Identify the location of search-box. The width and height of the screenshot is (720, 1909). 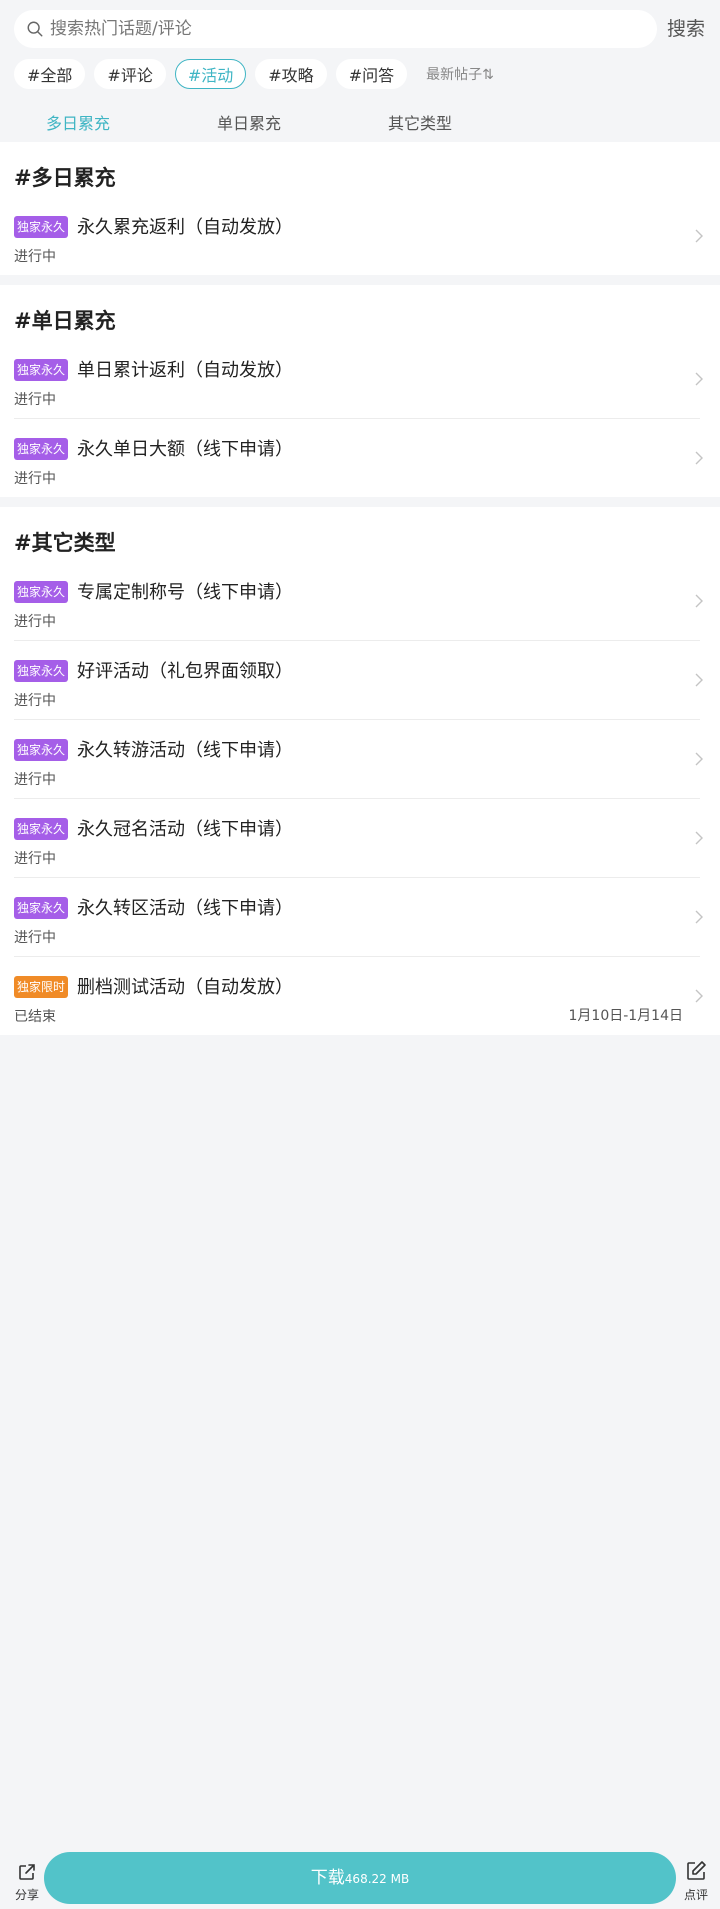
(335, 29).